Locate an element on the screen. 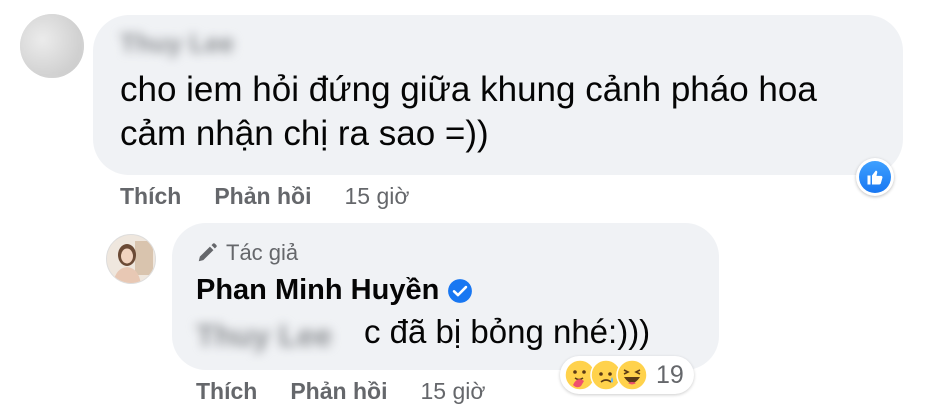  author-photo-icon is located at coordinates (131, 259).